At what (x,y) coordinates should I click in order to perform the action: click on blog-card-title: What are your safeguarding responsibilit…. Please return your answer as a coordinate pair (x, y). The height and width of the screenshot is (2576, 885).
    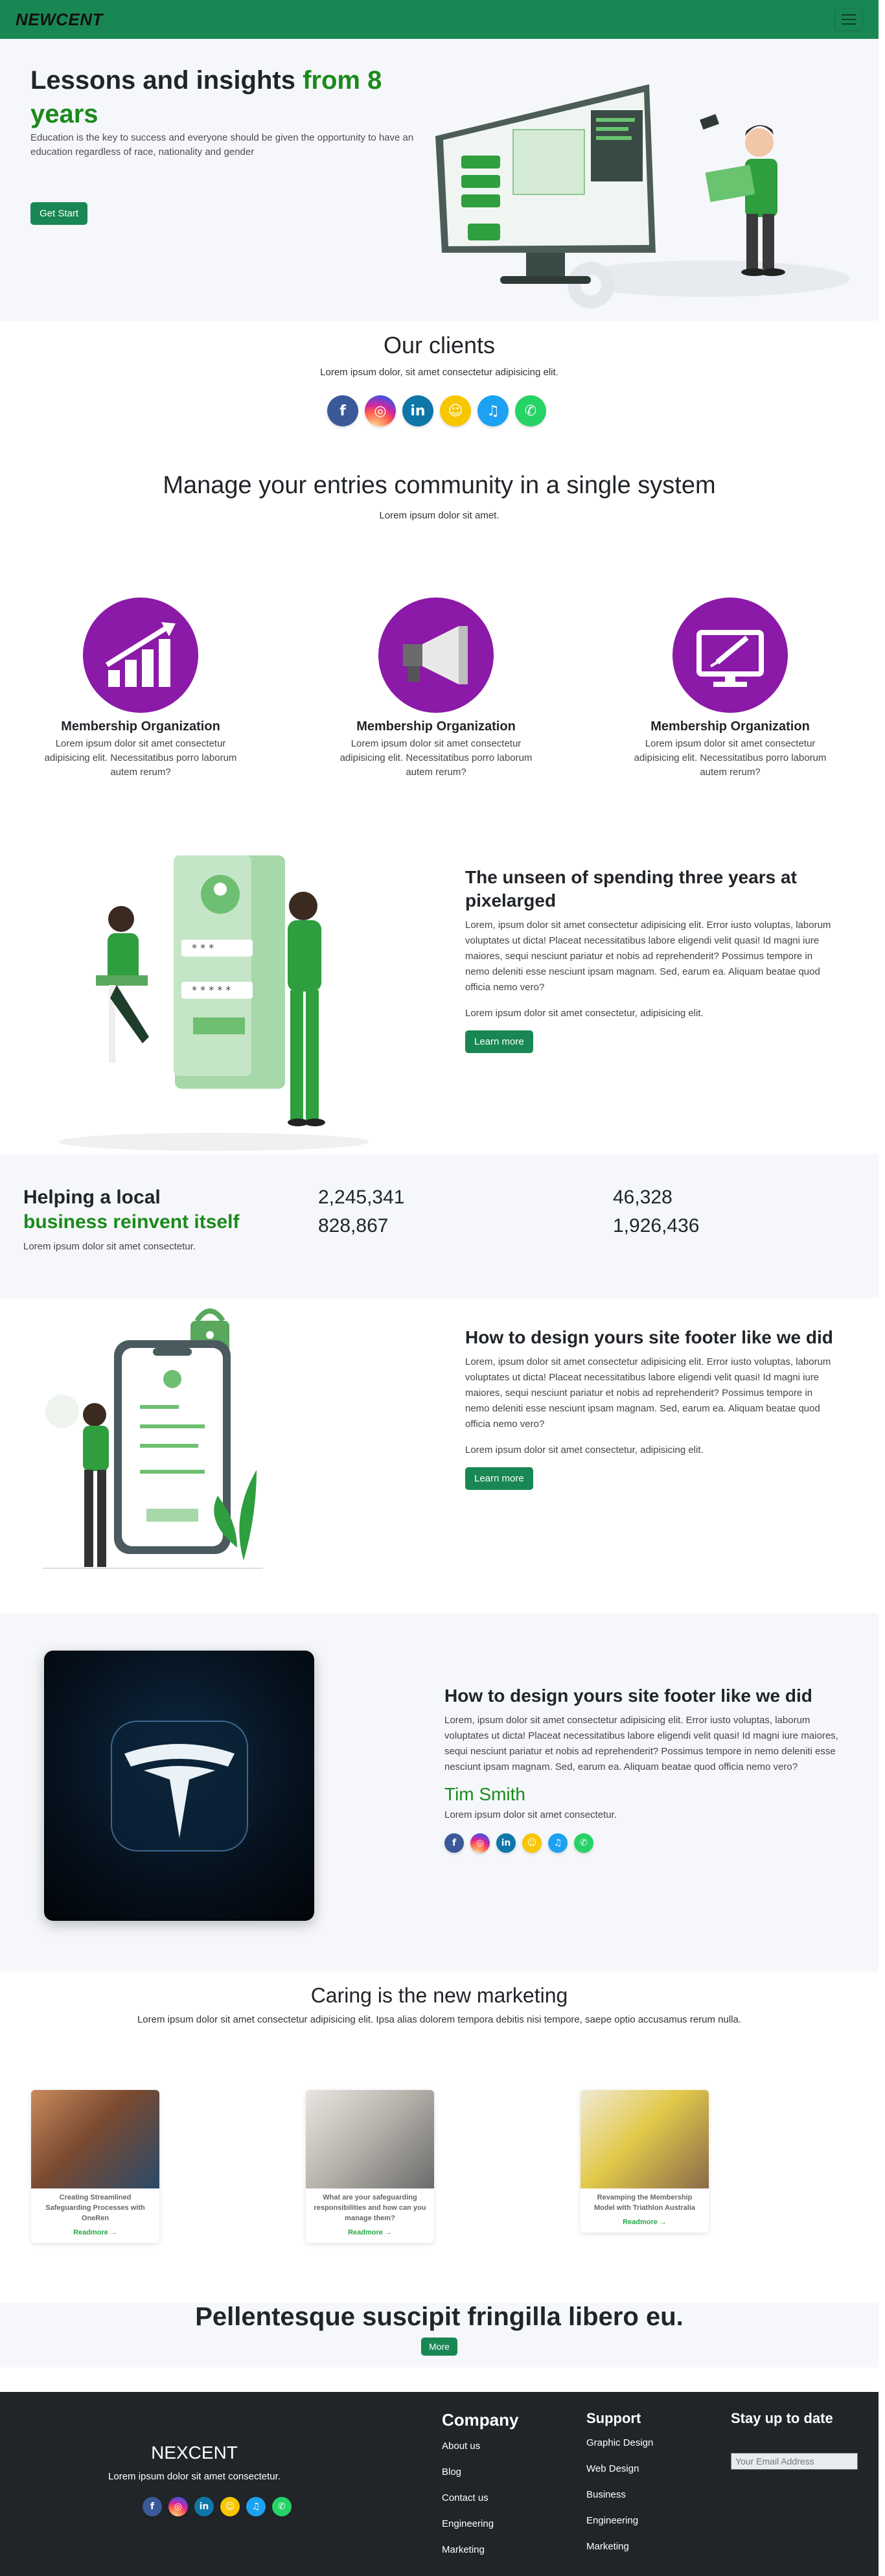
    Looking at the image, I should click on (370, 2208).